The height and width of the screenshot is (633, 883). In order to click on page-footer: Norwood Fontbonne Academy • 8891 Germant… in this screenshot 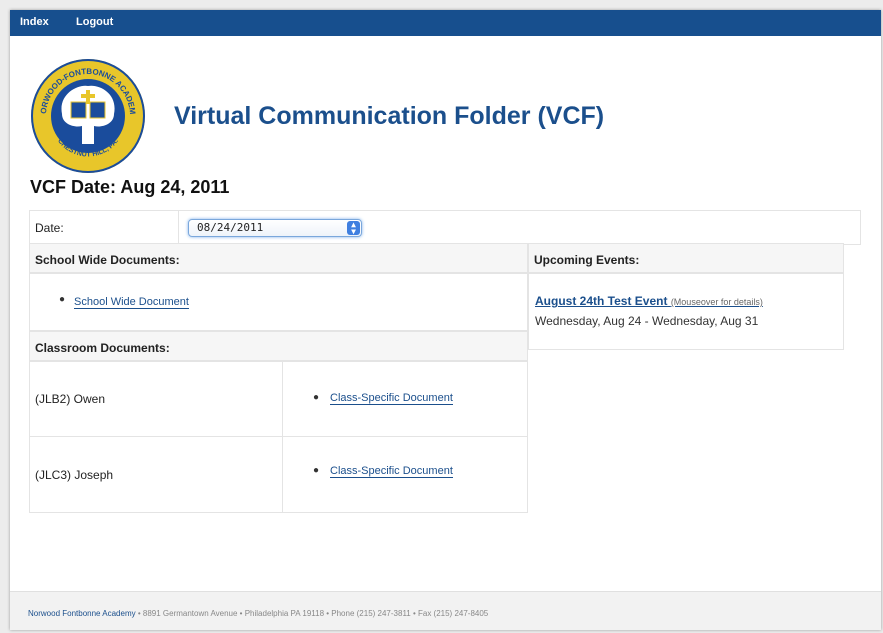, I will do `click(445, 610)`.